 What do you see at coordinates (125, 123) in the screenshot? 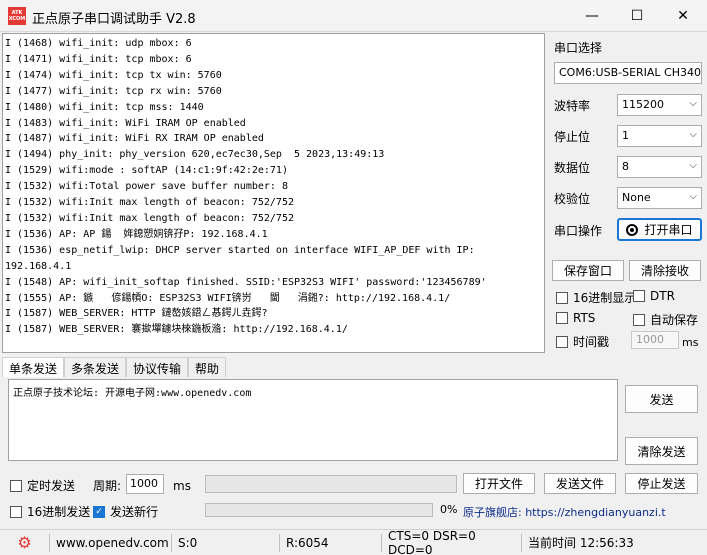
I see `receive-line: I (1483) wifi_init: WiFi IRAM OP enabled` at bounding box center [125, 123].